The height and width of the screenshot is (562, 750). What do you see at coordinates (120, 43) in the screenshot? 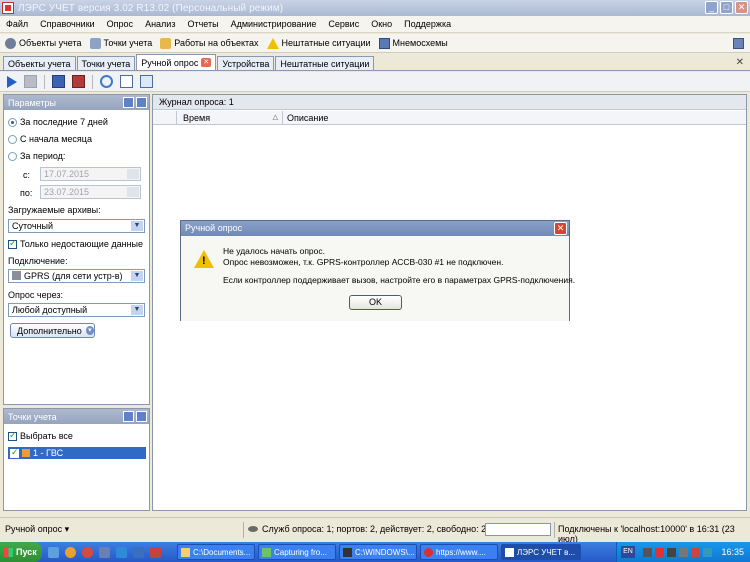
I see `nav-points-button: Точки учета` at bounding box center [120, 43].